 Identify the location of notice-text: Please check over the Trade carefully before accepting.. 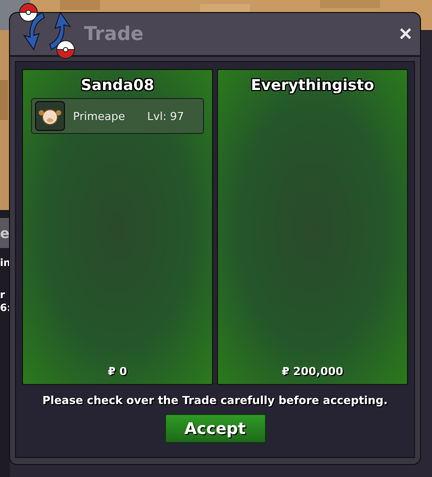
(215, 400).